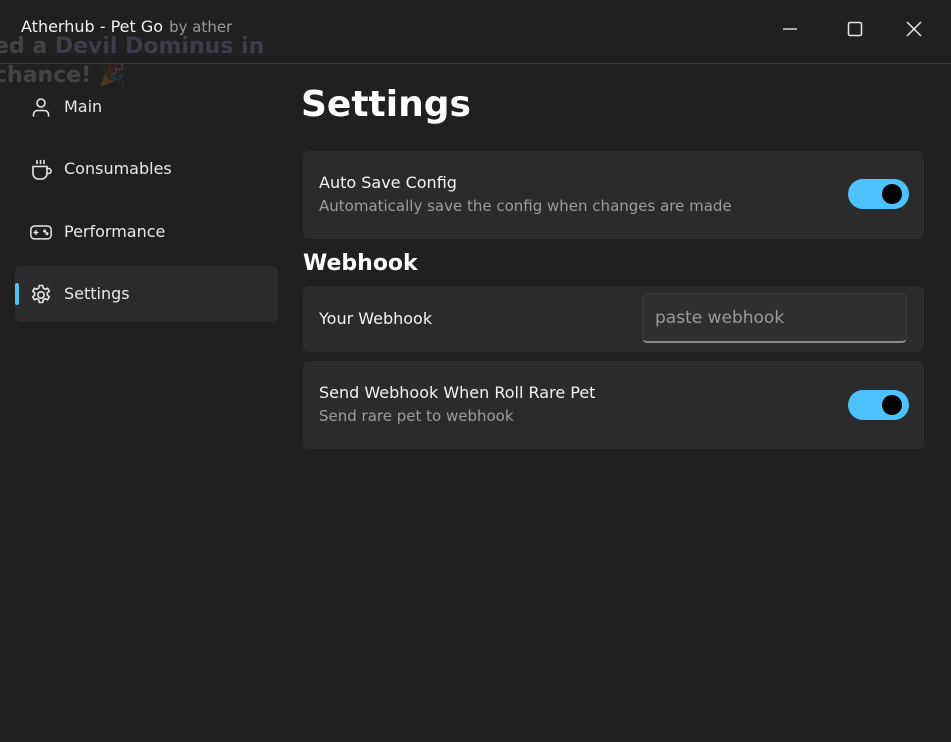 Image resolution: width=951 pixels, height=742 pixels. I want to click on sidebar-item-label: Main, so click(83, 106).